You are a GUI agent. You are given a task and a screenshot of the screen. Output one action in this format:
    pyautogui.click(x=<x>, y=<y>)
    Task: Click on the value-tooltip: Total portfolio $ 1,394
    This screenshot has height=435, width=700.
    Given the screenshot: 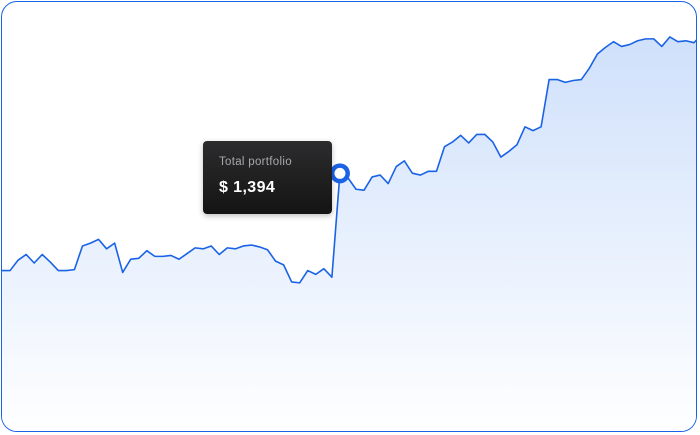 What is the action you would take?
    pyautogui.click(x=267, y=177)
    